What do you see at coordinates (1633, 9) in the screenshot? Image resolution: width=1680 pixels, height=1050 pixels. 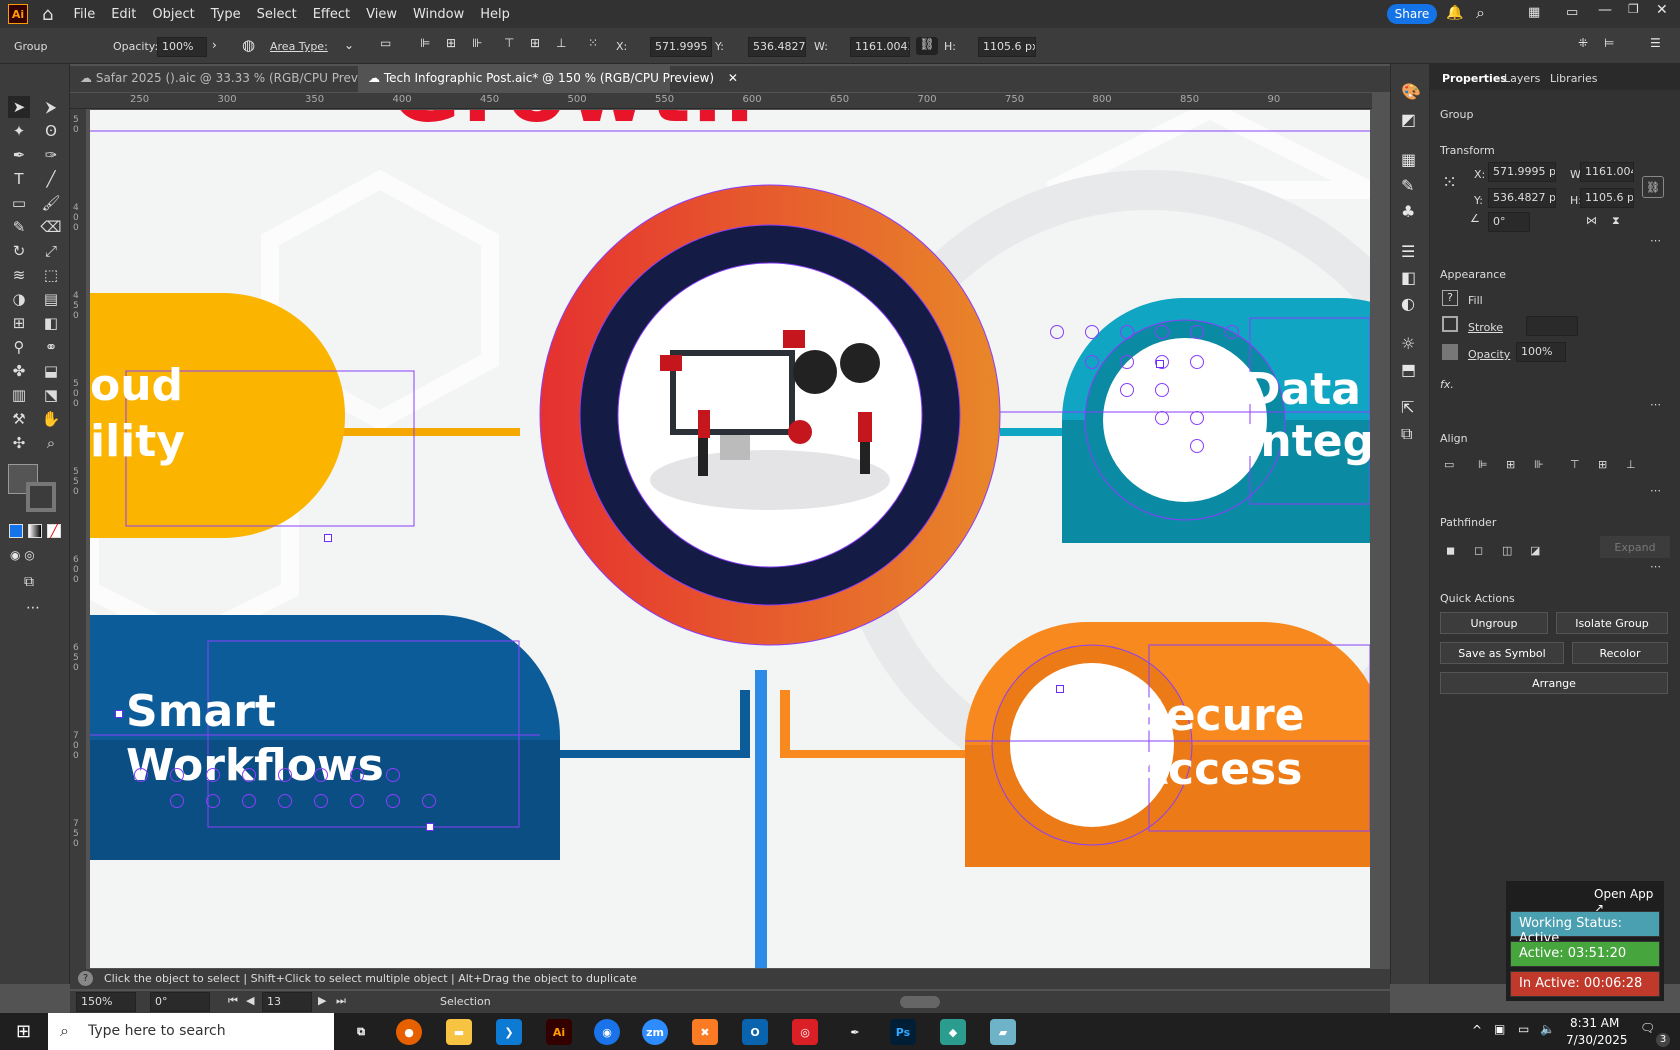 I see `restore-icon: ❐` at bounding box center [1633, 9].